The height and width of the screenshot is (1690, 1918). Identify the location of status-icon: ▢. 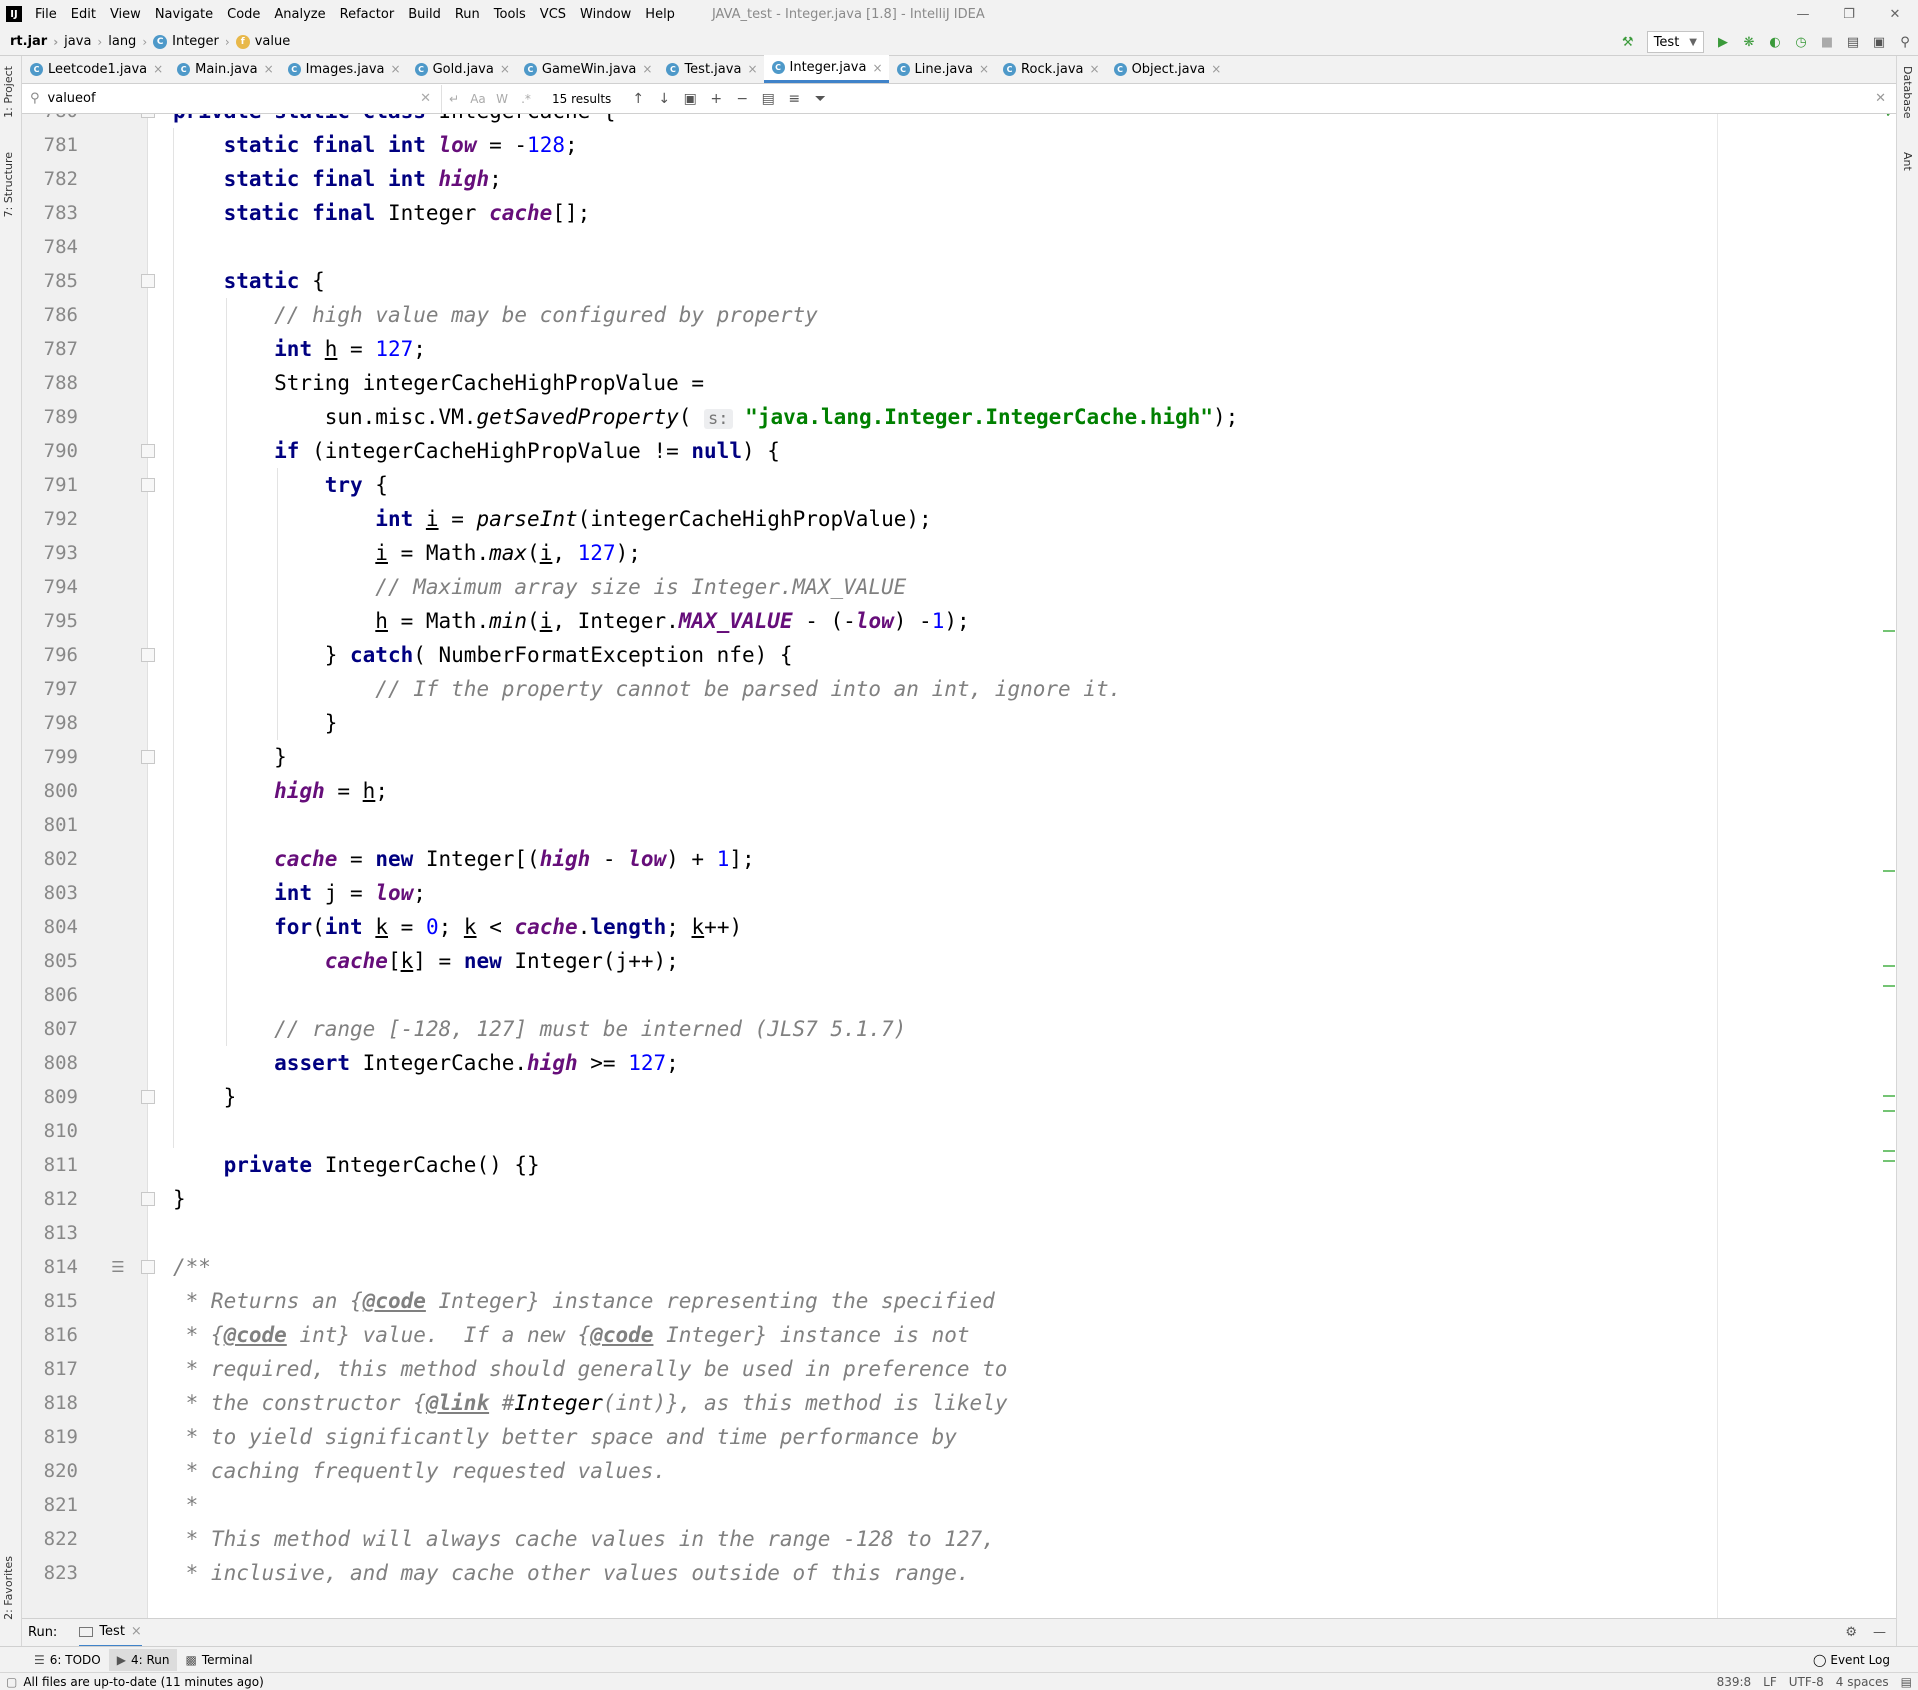
(11, 1682).